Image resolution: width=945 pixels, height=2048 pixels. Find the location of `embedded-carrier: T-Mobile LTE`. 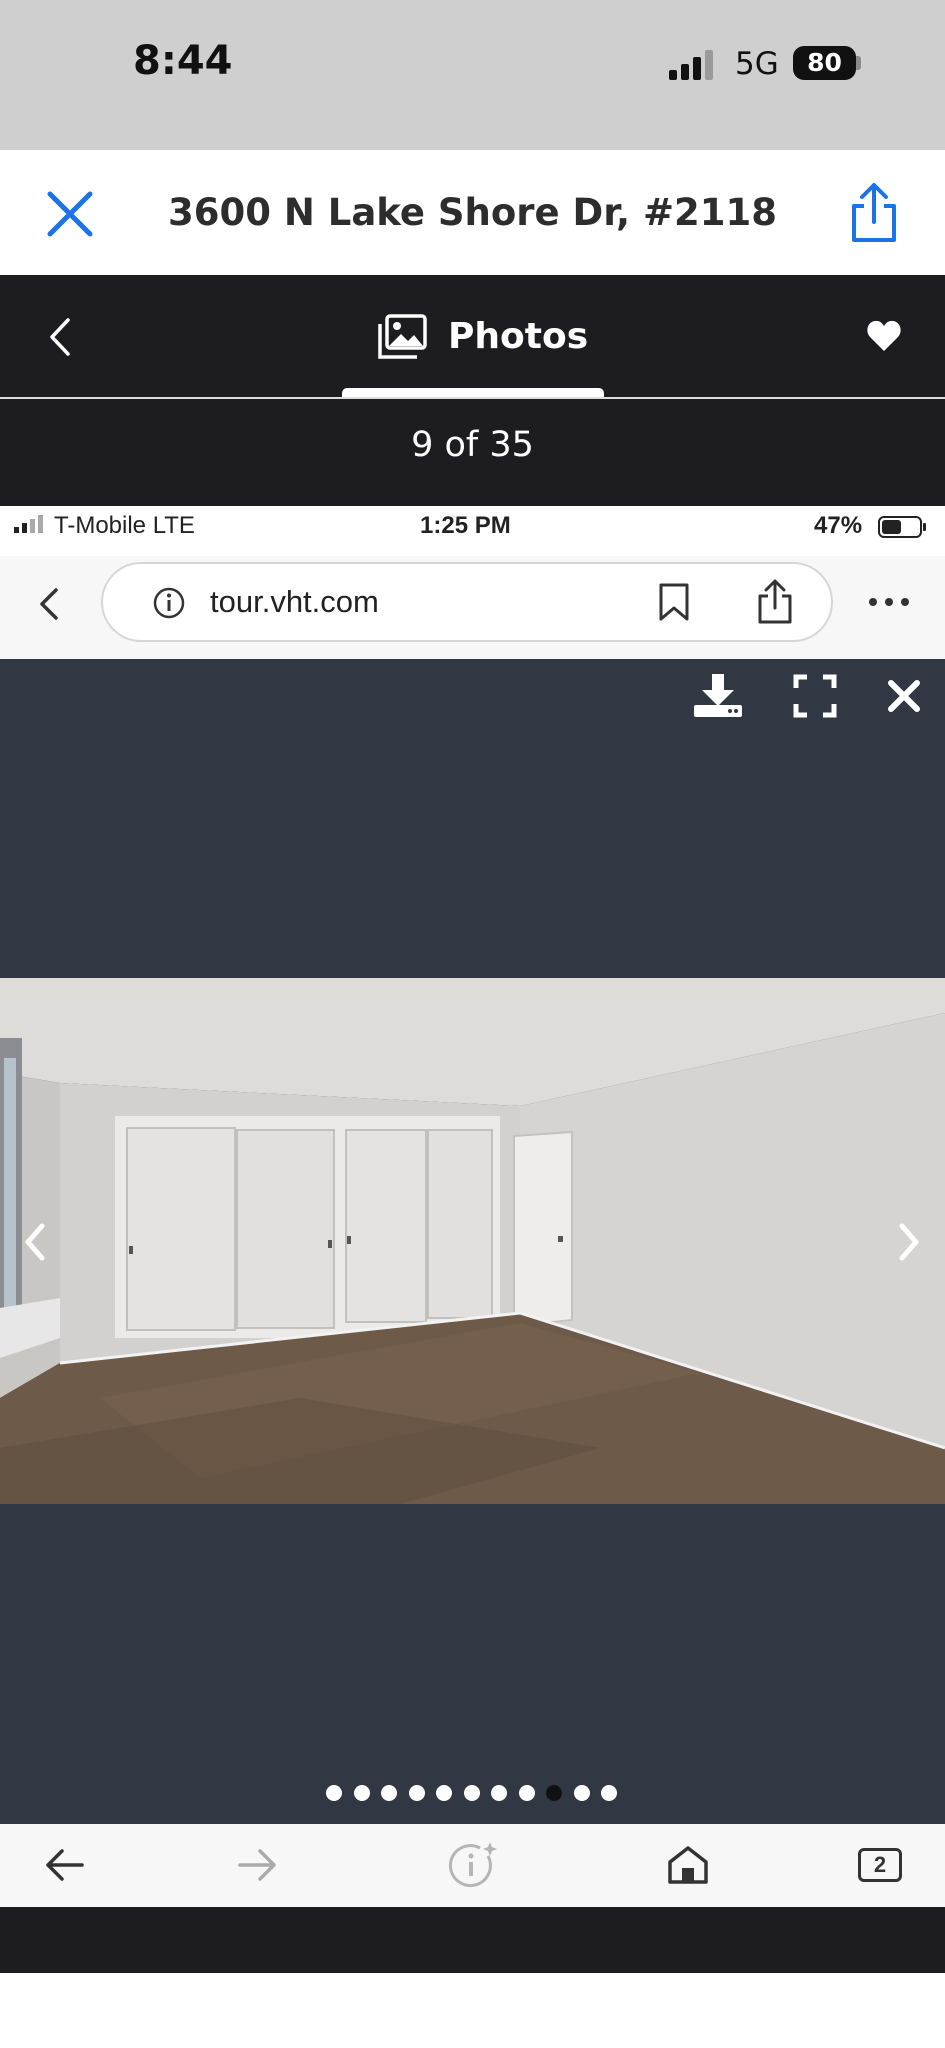

embedded-carrier: T-Mobile LTE is located at coordinates (104, 526).